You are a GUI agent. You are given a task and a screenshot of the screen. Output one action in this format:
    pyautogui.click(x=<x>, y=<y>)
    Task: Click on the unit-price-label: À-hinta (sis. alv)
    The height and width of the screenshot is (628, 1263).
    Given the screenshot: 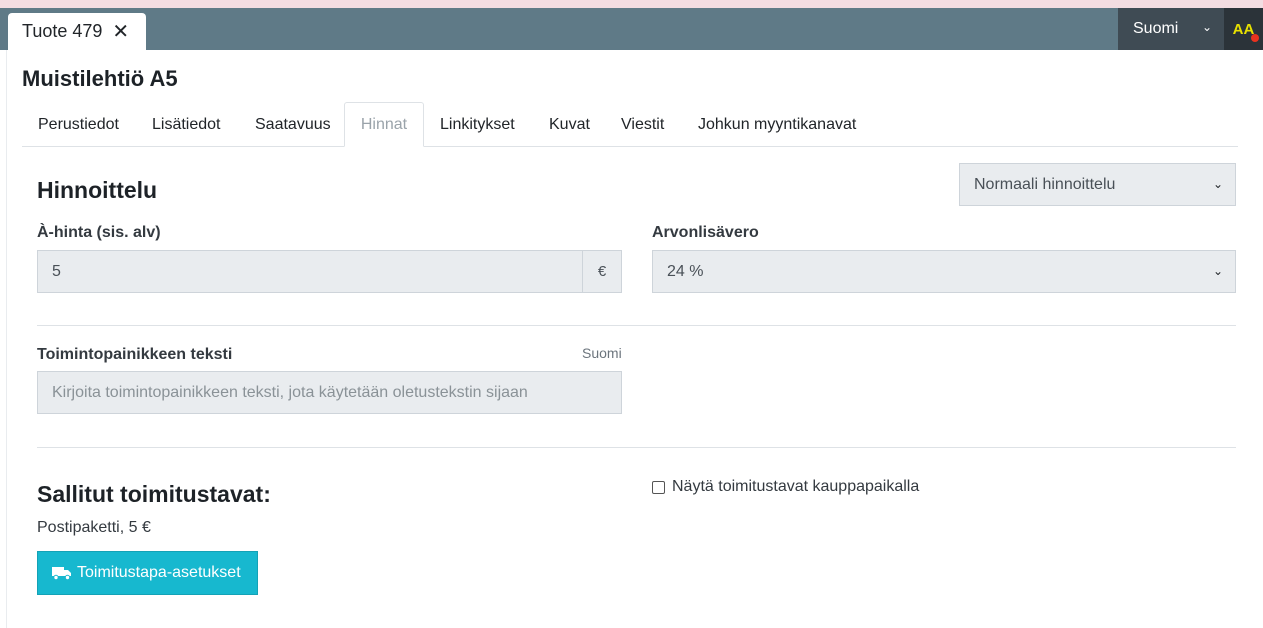 What is the action you would take?
    pyautogui.click(x=99, y=232)
    